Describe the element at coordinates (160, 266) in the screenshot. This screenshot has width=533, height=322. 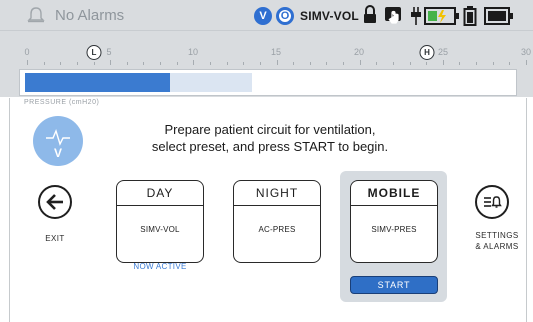
I see `now-active-label: NOW ACTIVE` at that location.